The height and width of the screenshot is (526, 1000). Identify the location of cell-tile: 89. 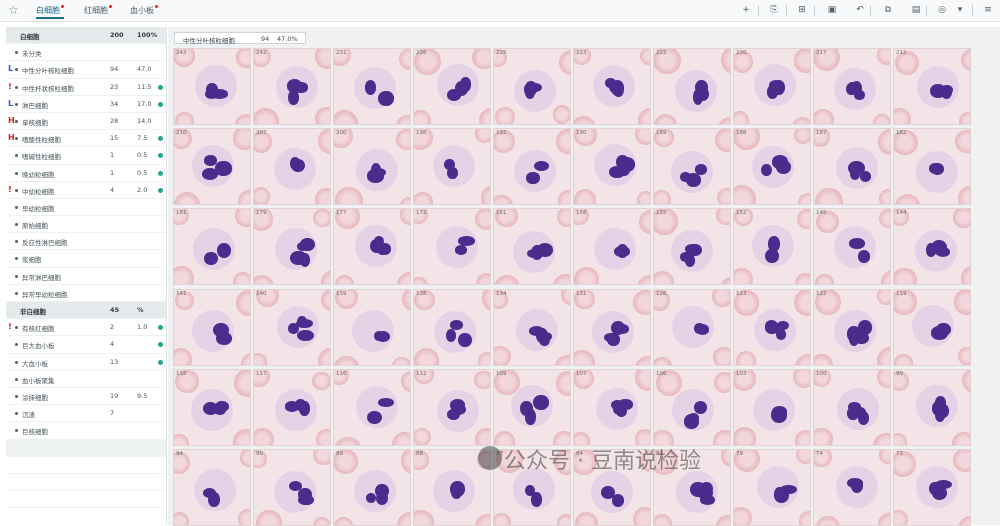
(372, 487).